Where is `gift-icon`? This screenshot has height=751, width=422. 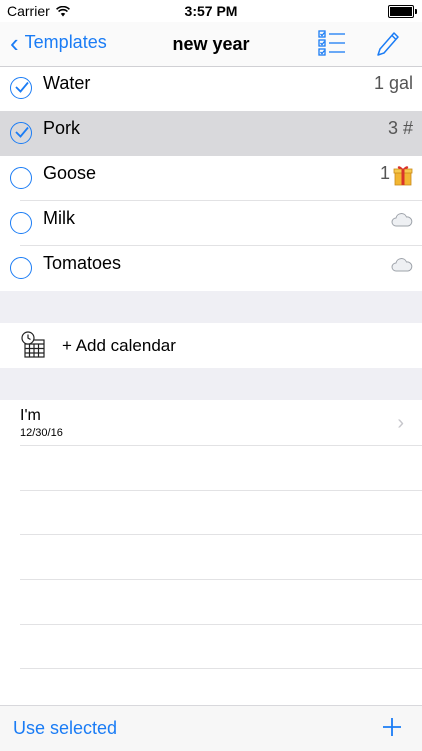
gift-icon is located at coordinates (403, 176).